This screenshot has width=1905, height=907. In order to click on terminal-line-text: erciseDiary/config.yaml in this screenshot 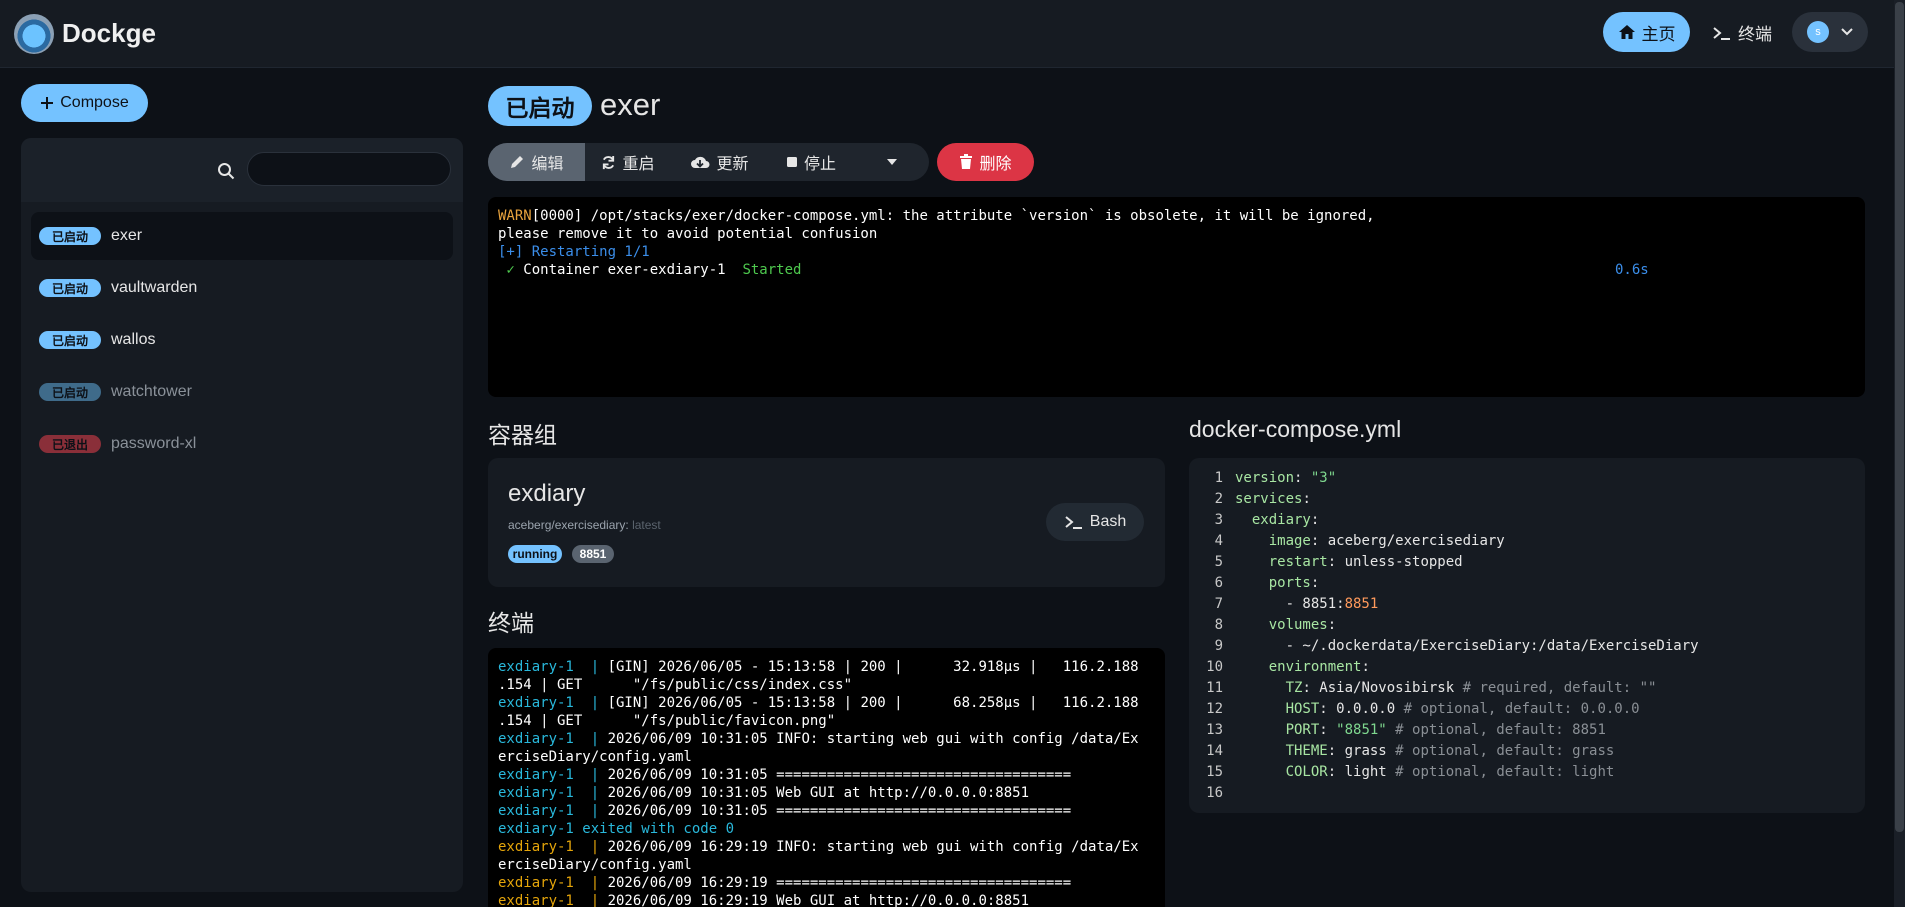, I will do `click(595, 757)`.